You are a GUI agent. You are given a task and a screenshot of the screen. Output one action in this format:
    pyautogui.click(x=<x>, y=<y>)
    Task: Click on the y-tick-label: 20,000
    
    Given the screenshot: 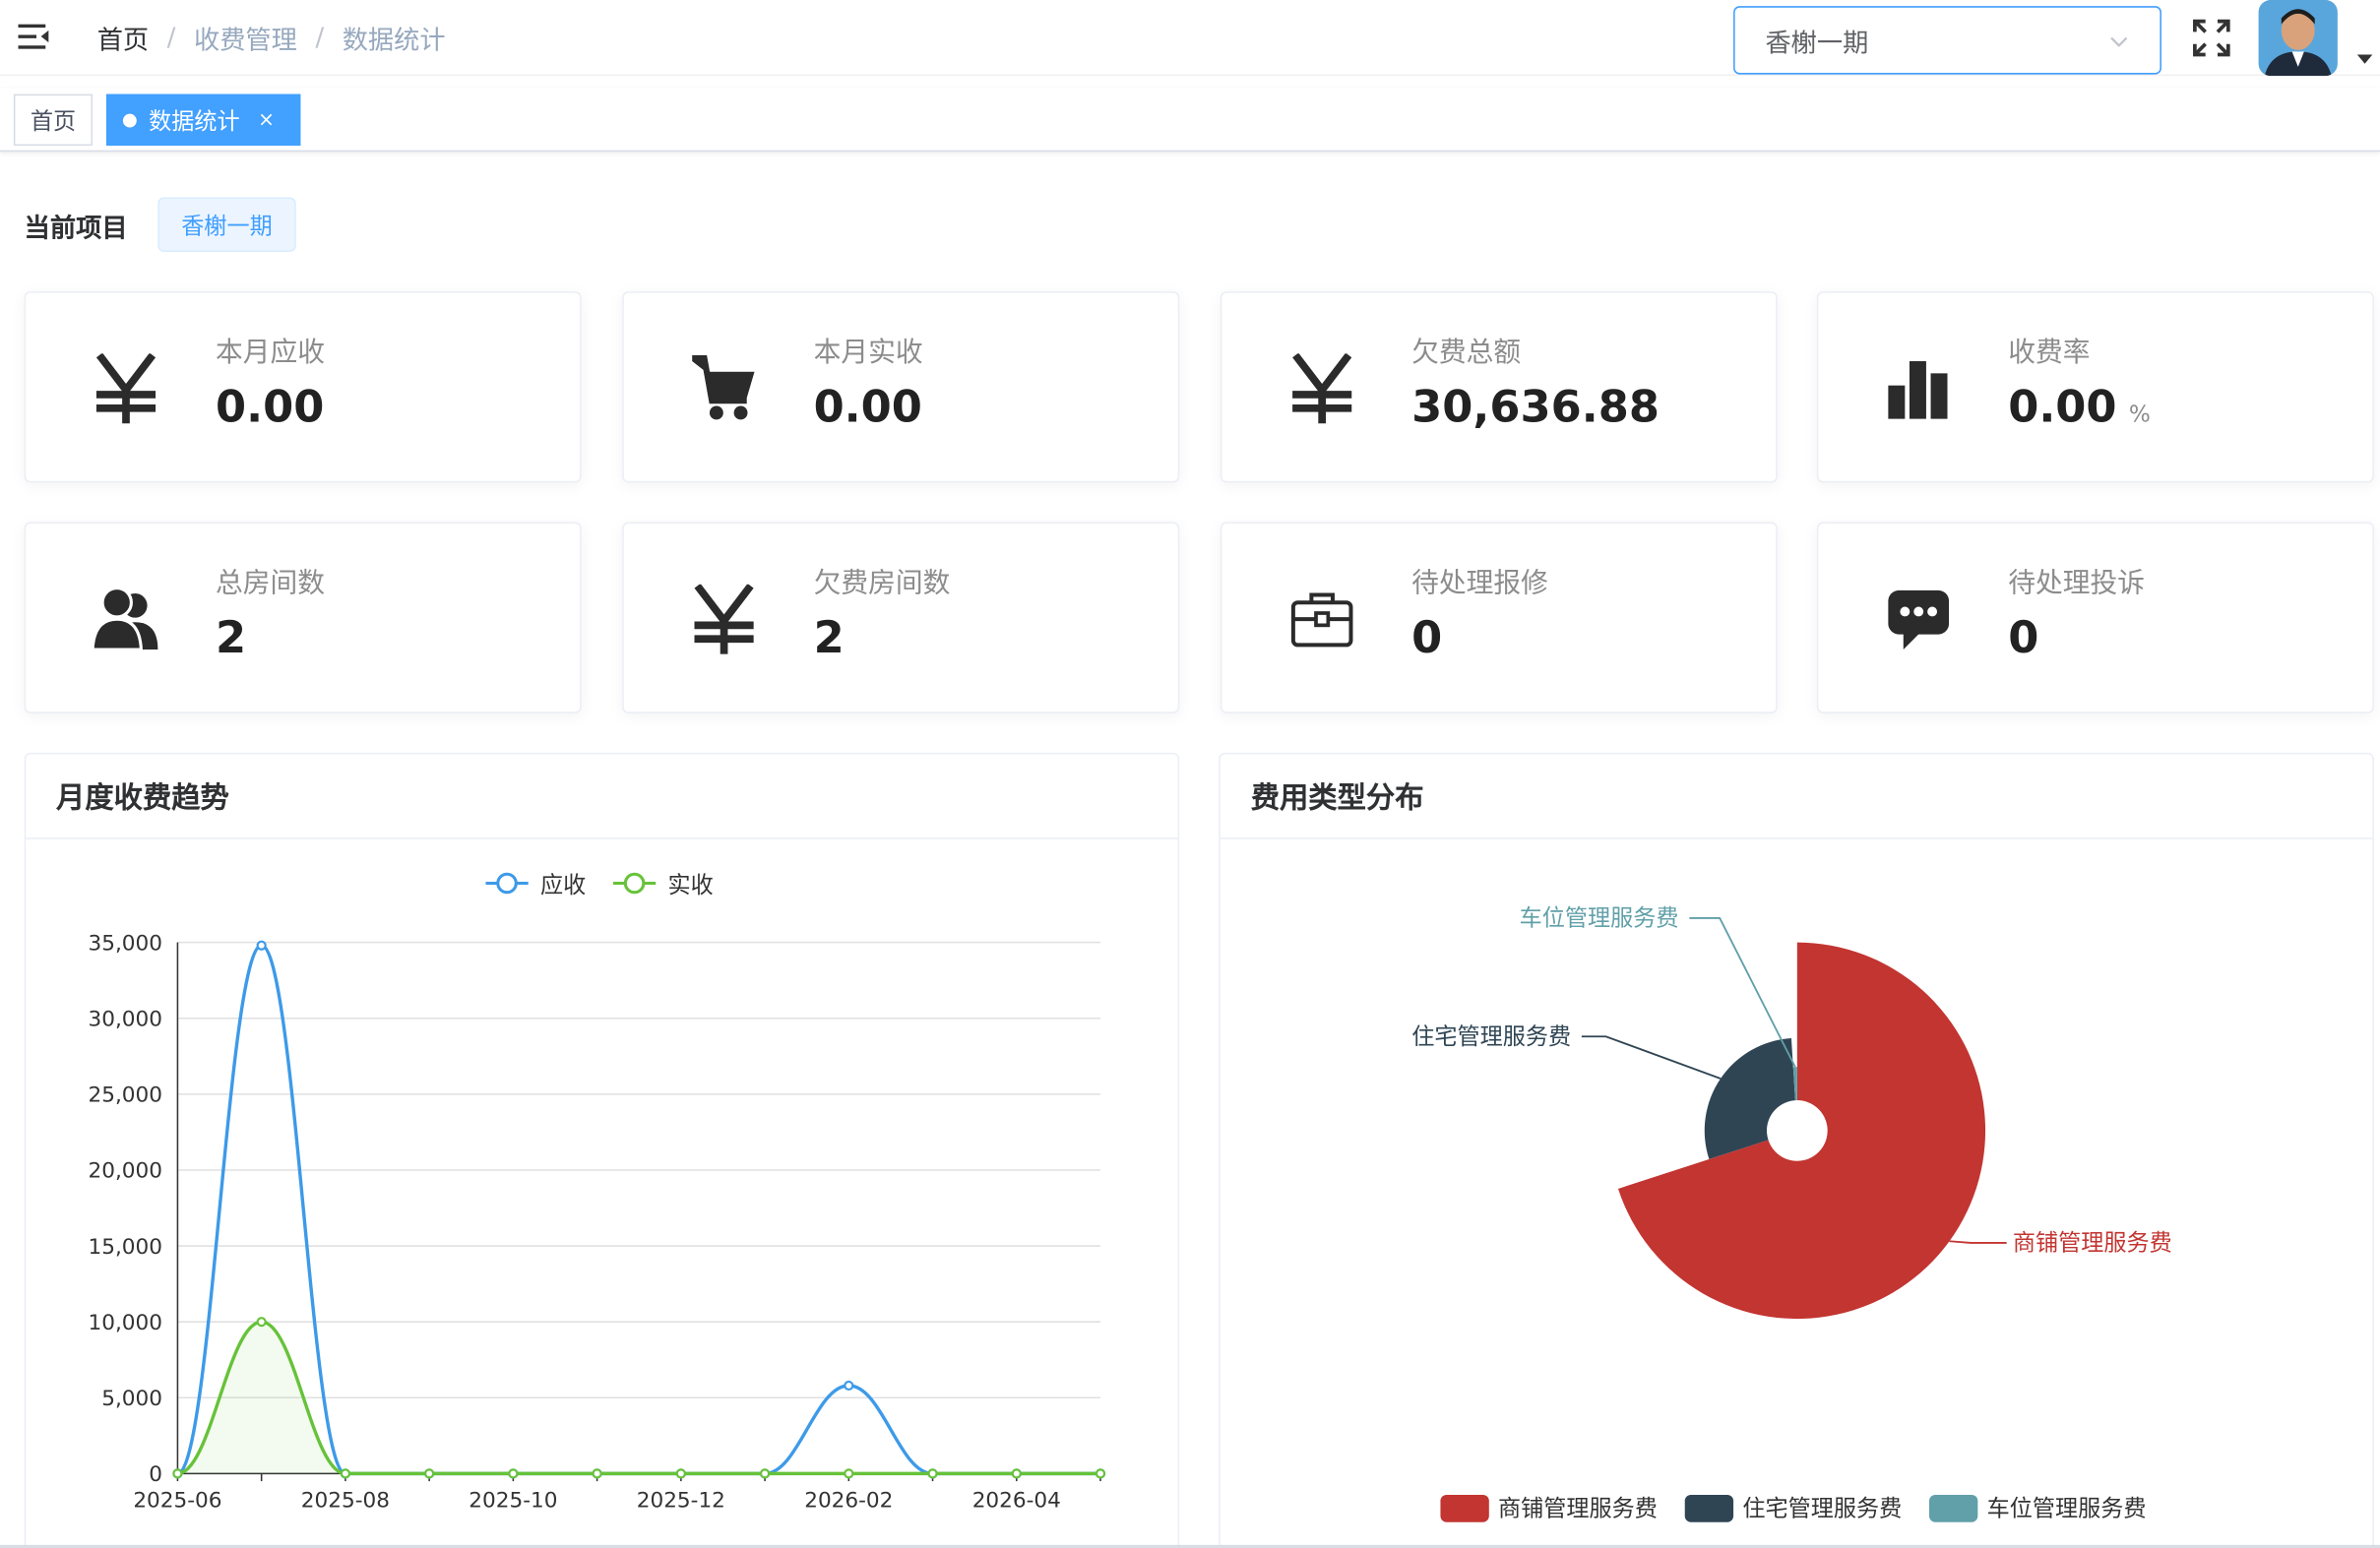 What is the action you would take?
    pyautogui.click(x=125, y=1172)
    